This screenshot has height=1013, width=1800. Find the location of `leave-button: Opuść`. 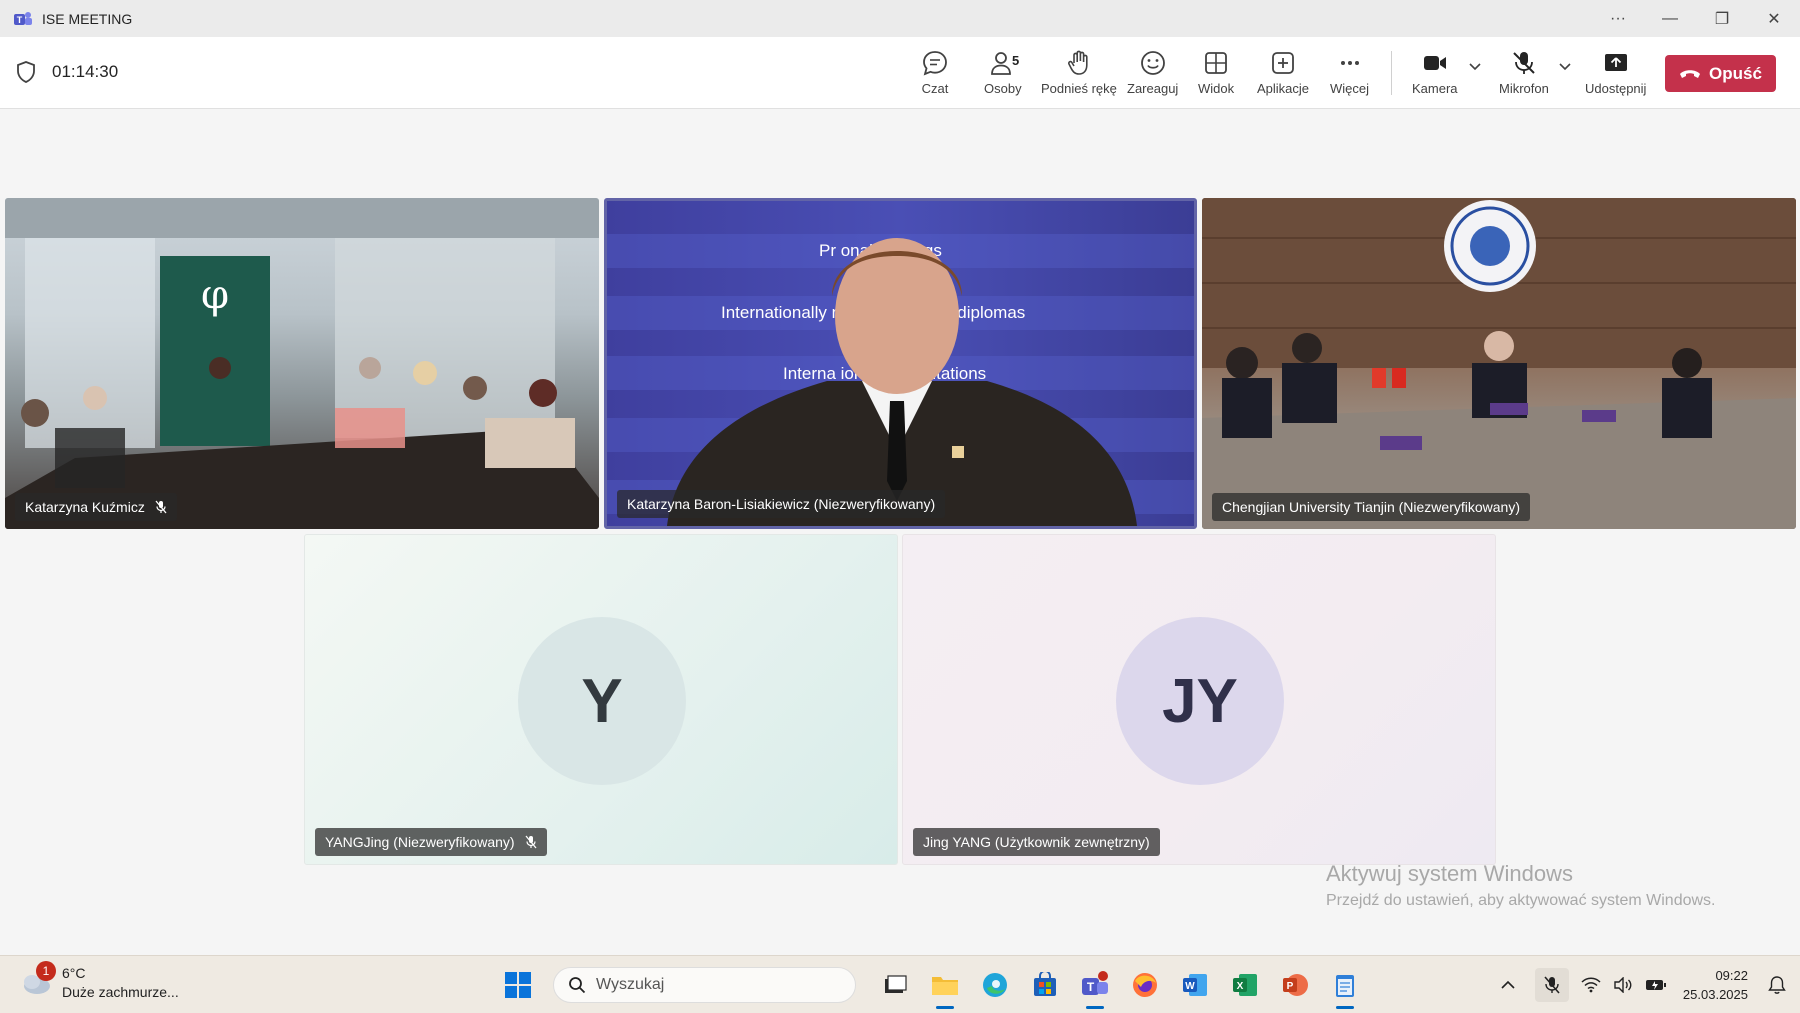

leave-button: Opuść is located at coordinates (1720, 73).